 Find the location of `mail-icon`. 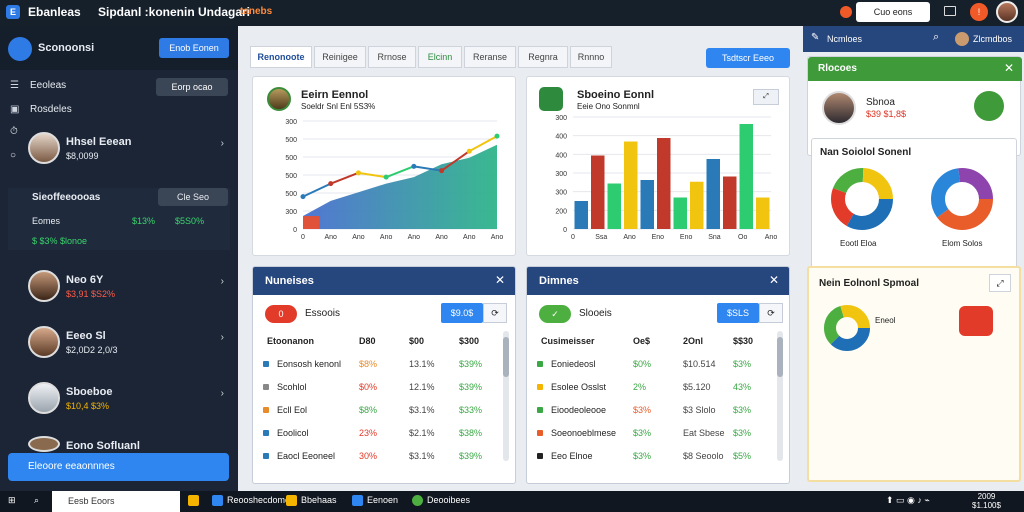

mail-icon is located at coordinates (950, 11).